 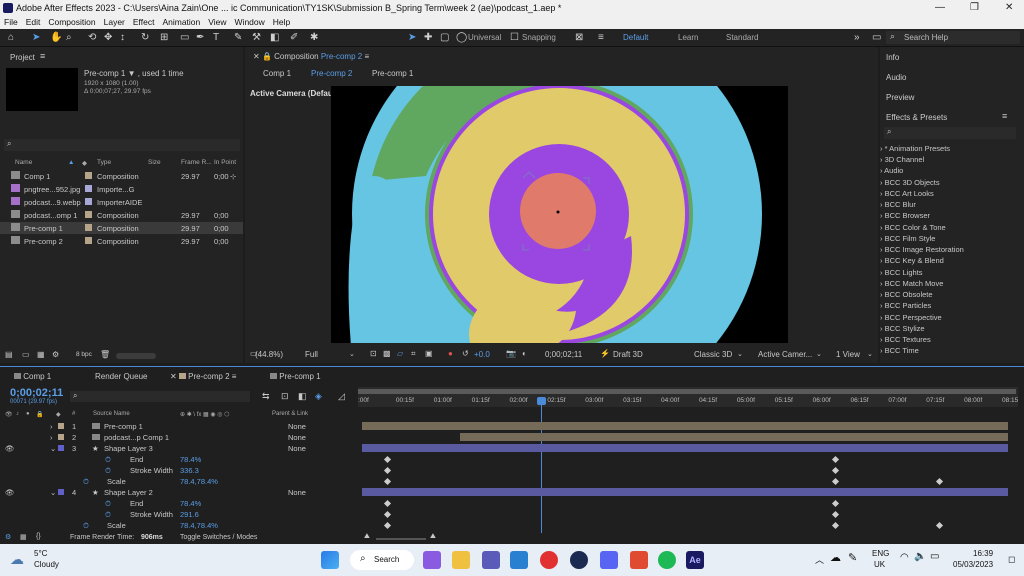 What do you see at coordinates (46, 564) in the screenshot?
I see `weather-condition: Cloudy` at bounding box center [46, 564].